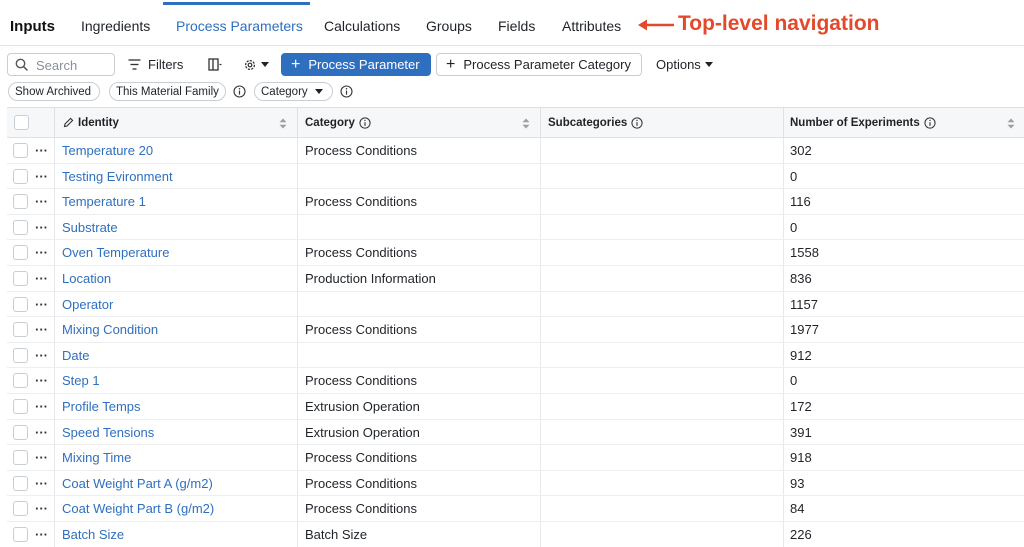  Describe the element at coordinates (107, 150) in the screenshot. I see `identity-link: Temperature 20` at that location.